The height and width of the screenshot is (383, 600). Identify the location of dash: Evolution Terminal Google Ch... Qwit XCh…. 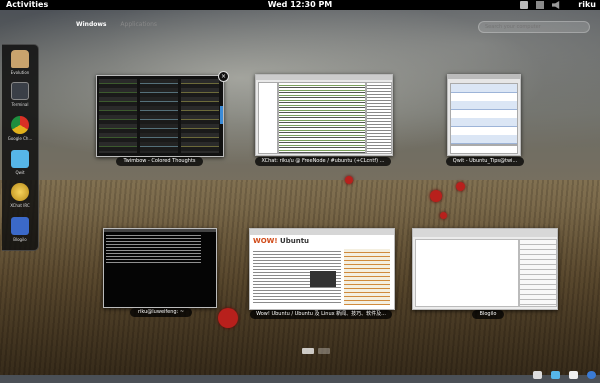
(20, 147).